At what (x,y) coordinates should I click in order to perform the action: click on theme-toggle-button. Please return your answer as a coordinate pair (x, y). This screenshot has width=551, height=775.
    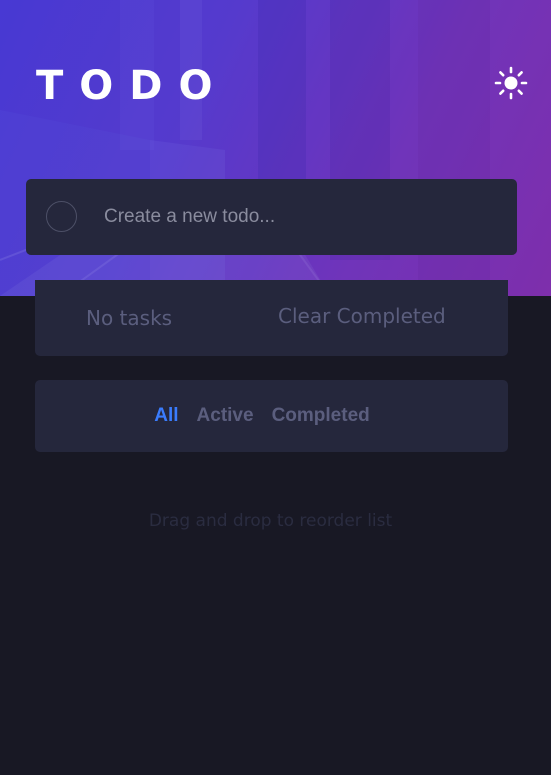
    Looking at the image, I should click on (511, 83).